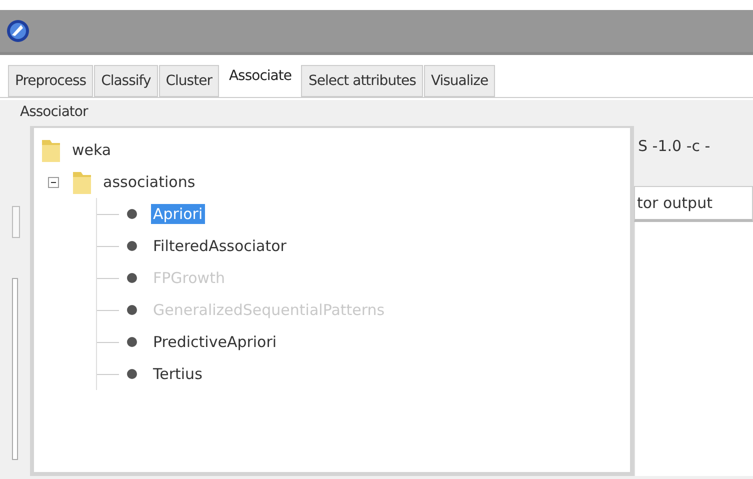 This screenshot has height=479, width=753. What do you see at coordinates (215, 342) in the screenshot?
I see `tree-item: PredictiveApriori` at bounding box center [215, 342].